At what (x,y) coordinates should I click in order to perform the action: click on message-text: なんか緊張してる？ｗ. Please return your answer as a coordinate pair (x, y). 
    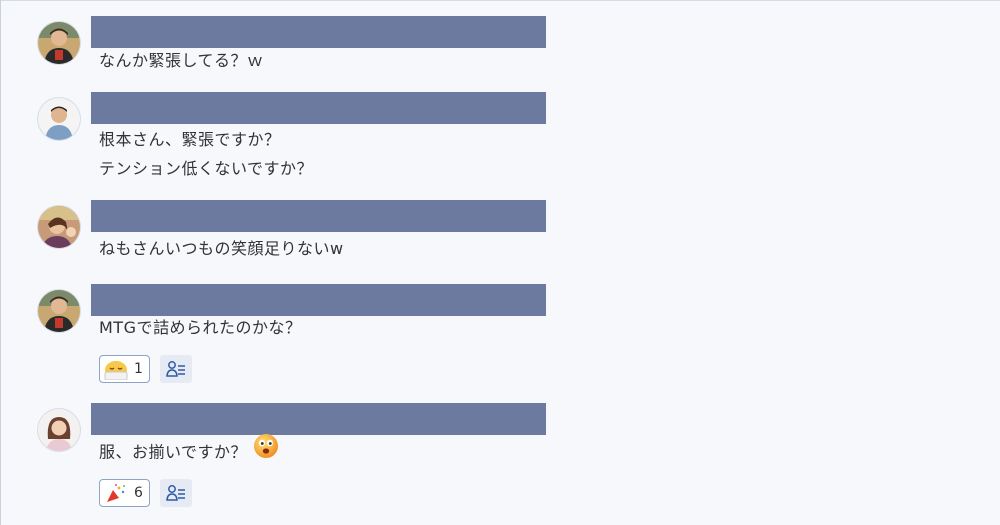
    Looking at the image, I should click on (181, 60).